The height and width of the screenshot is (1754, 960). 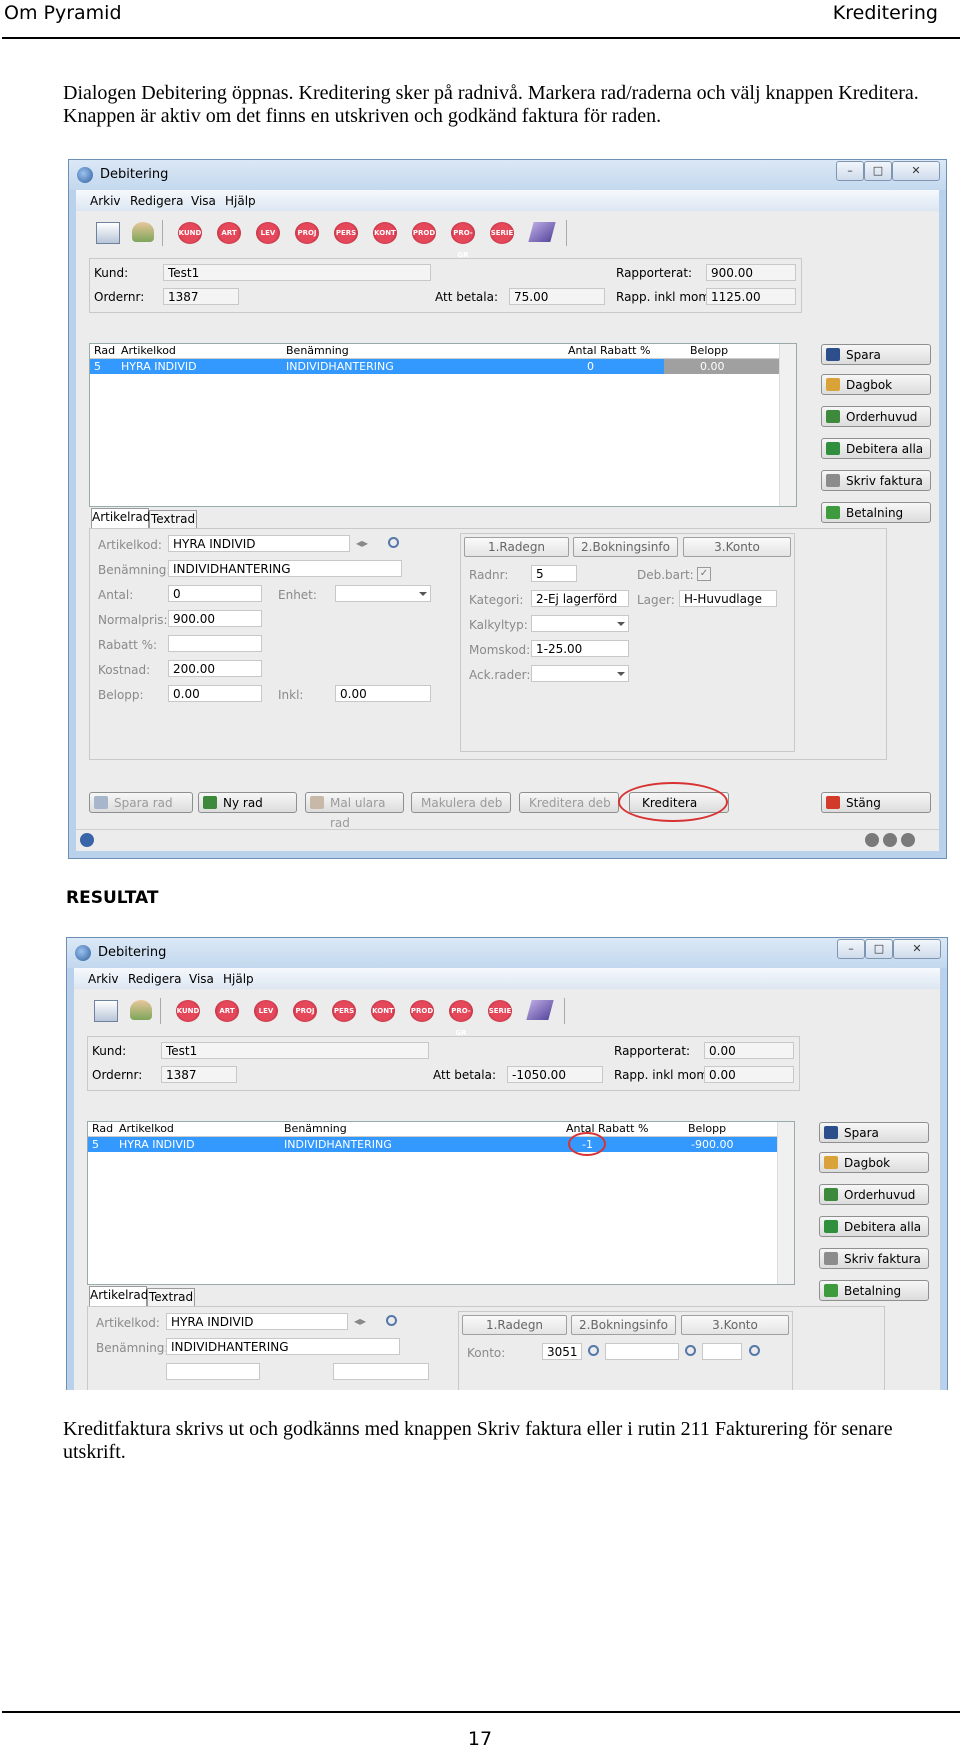 What do you see at coordinates (555, 1074) in the screenshot?
I see `att-betala-field: -1050.00` at bounding box center [555, 1074].